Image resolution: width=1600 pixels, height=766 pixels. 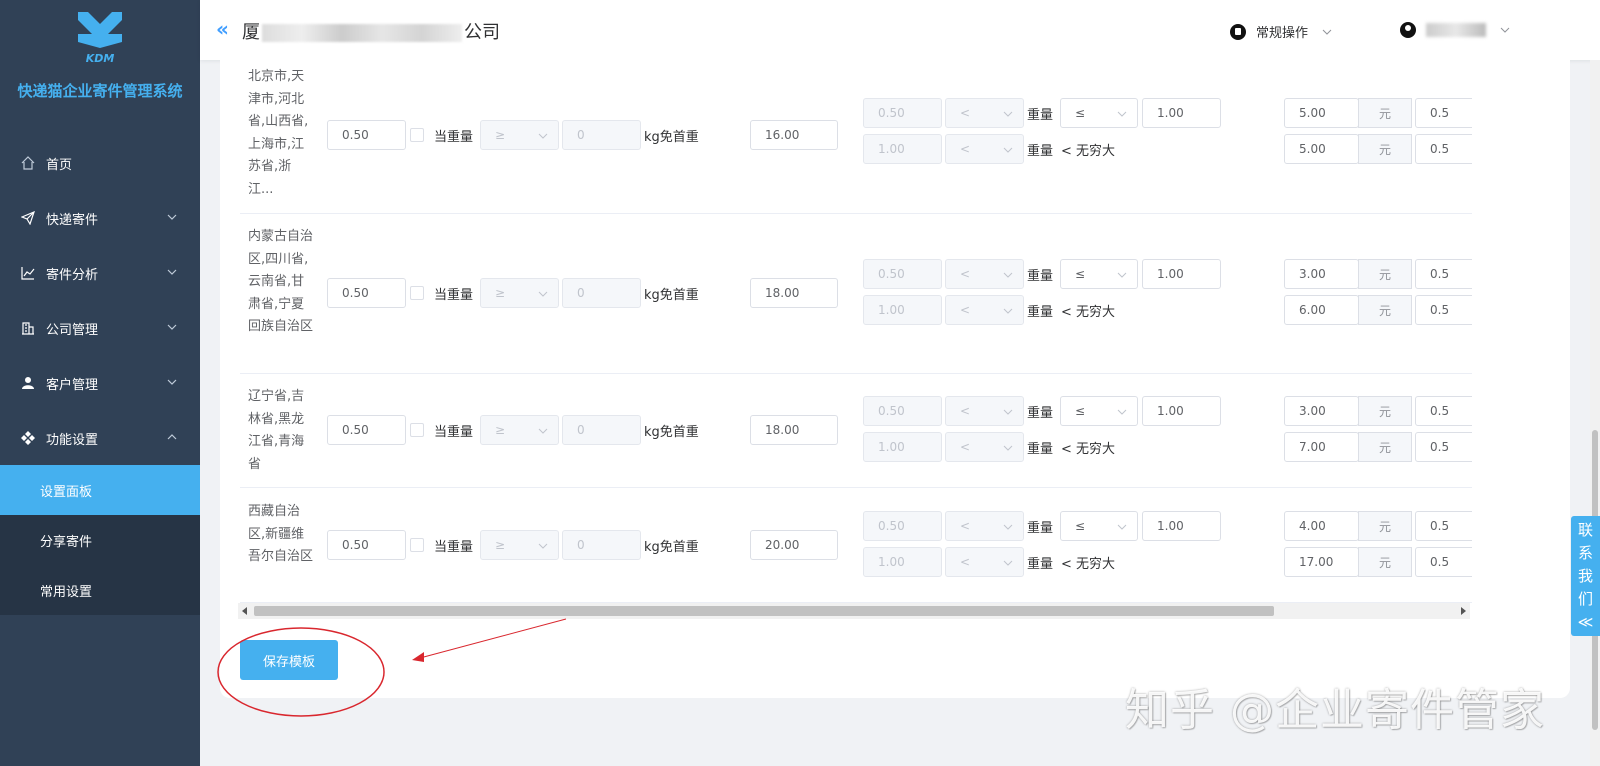 I want to click on scrollbar-thumb, so click(x=764, y=611).